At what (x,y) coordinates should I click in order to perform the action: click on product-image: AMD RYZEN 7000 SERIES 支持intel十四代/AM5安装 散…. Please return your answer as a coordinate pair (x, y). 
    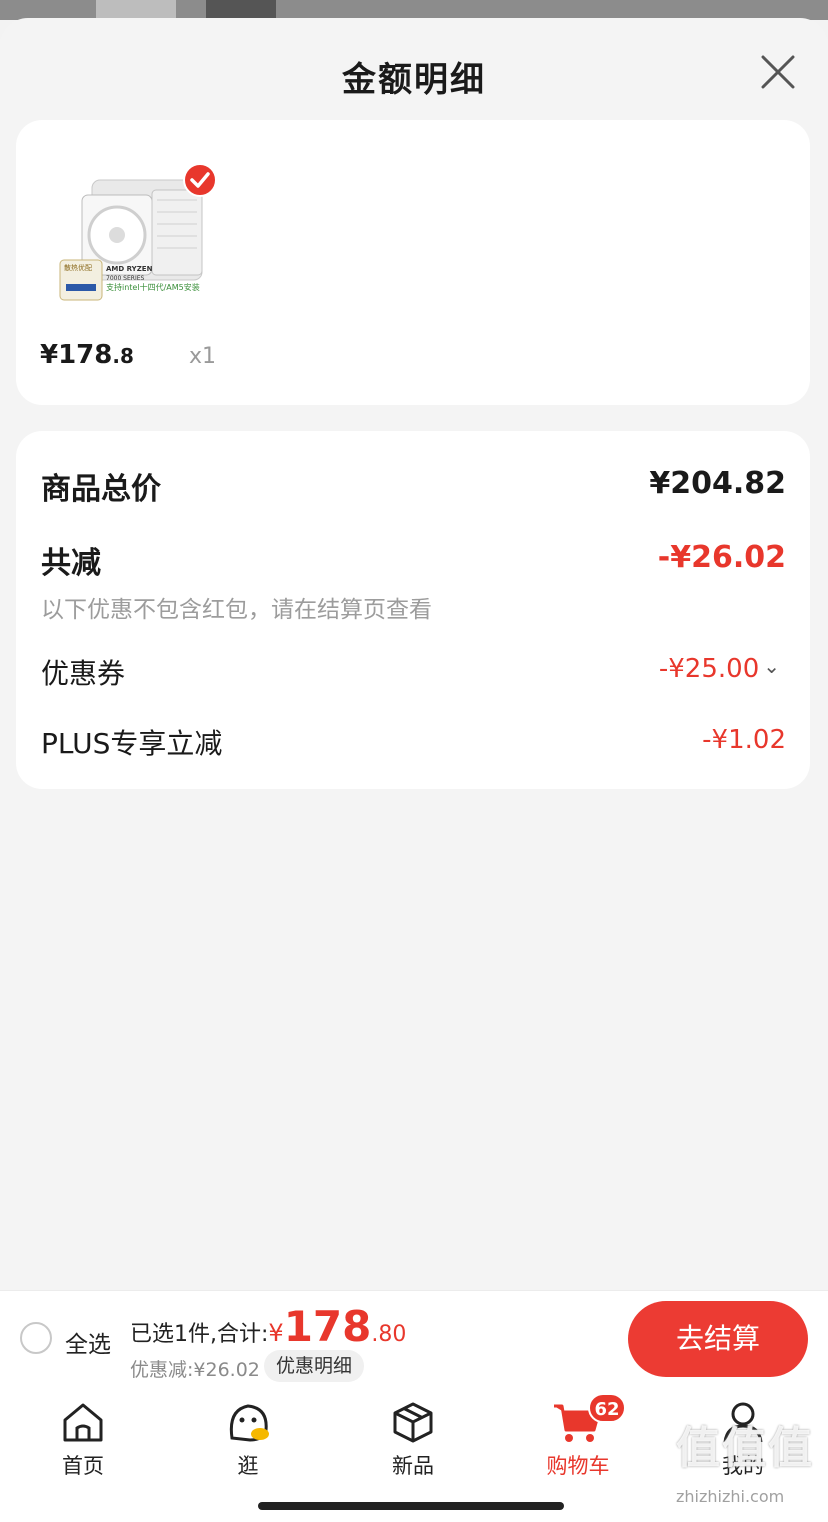
    Looking at the image, I should click on (142, 240).